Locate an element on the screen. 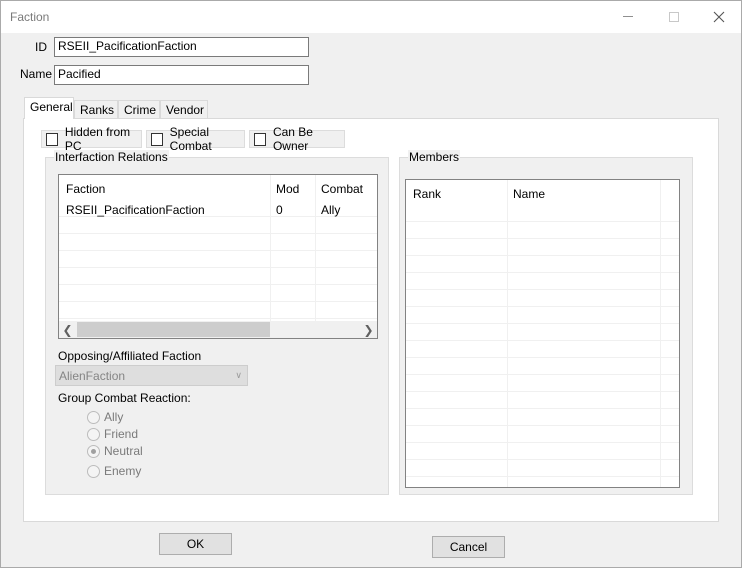 This screenshot has height=568, width=742. checkbox-label: Can Be Owner is located at coordinates (292, 139).